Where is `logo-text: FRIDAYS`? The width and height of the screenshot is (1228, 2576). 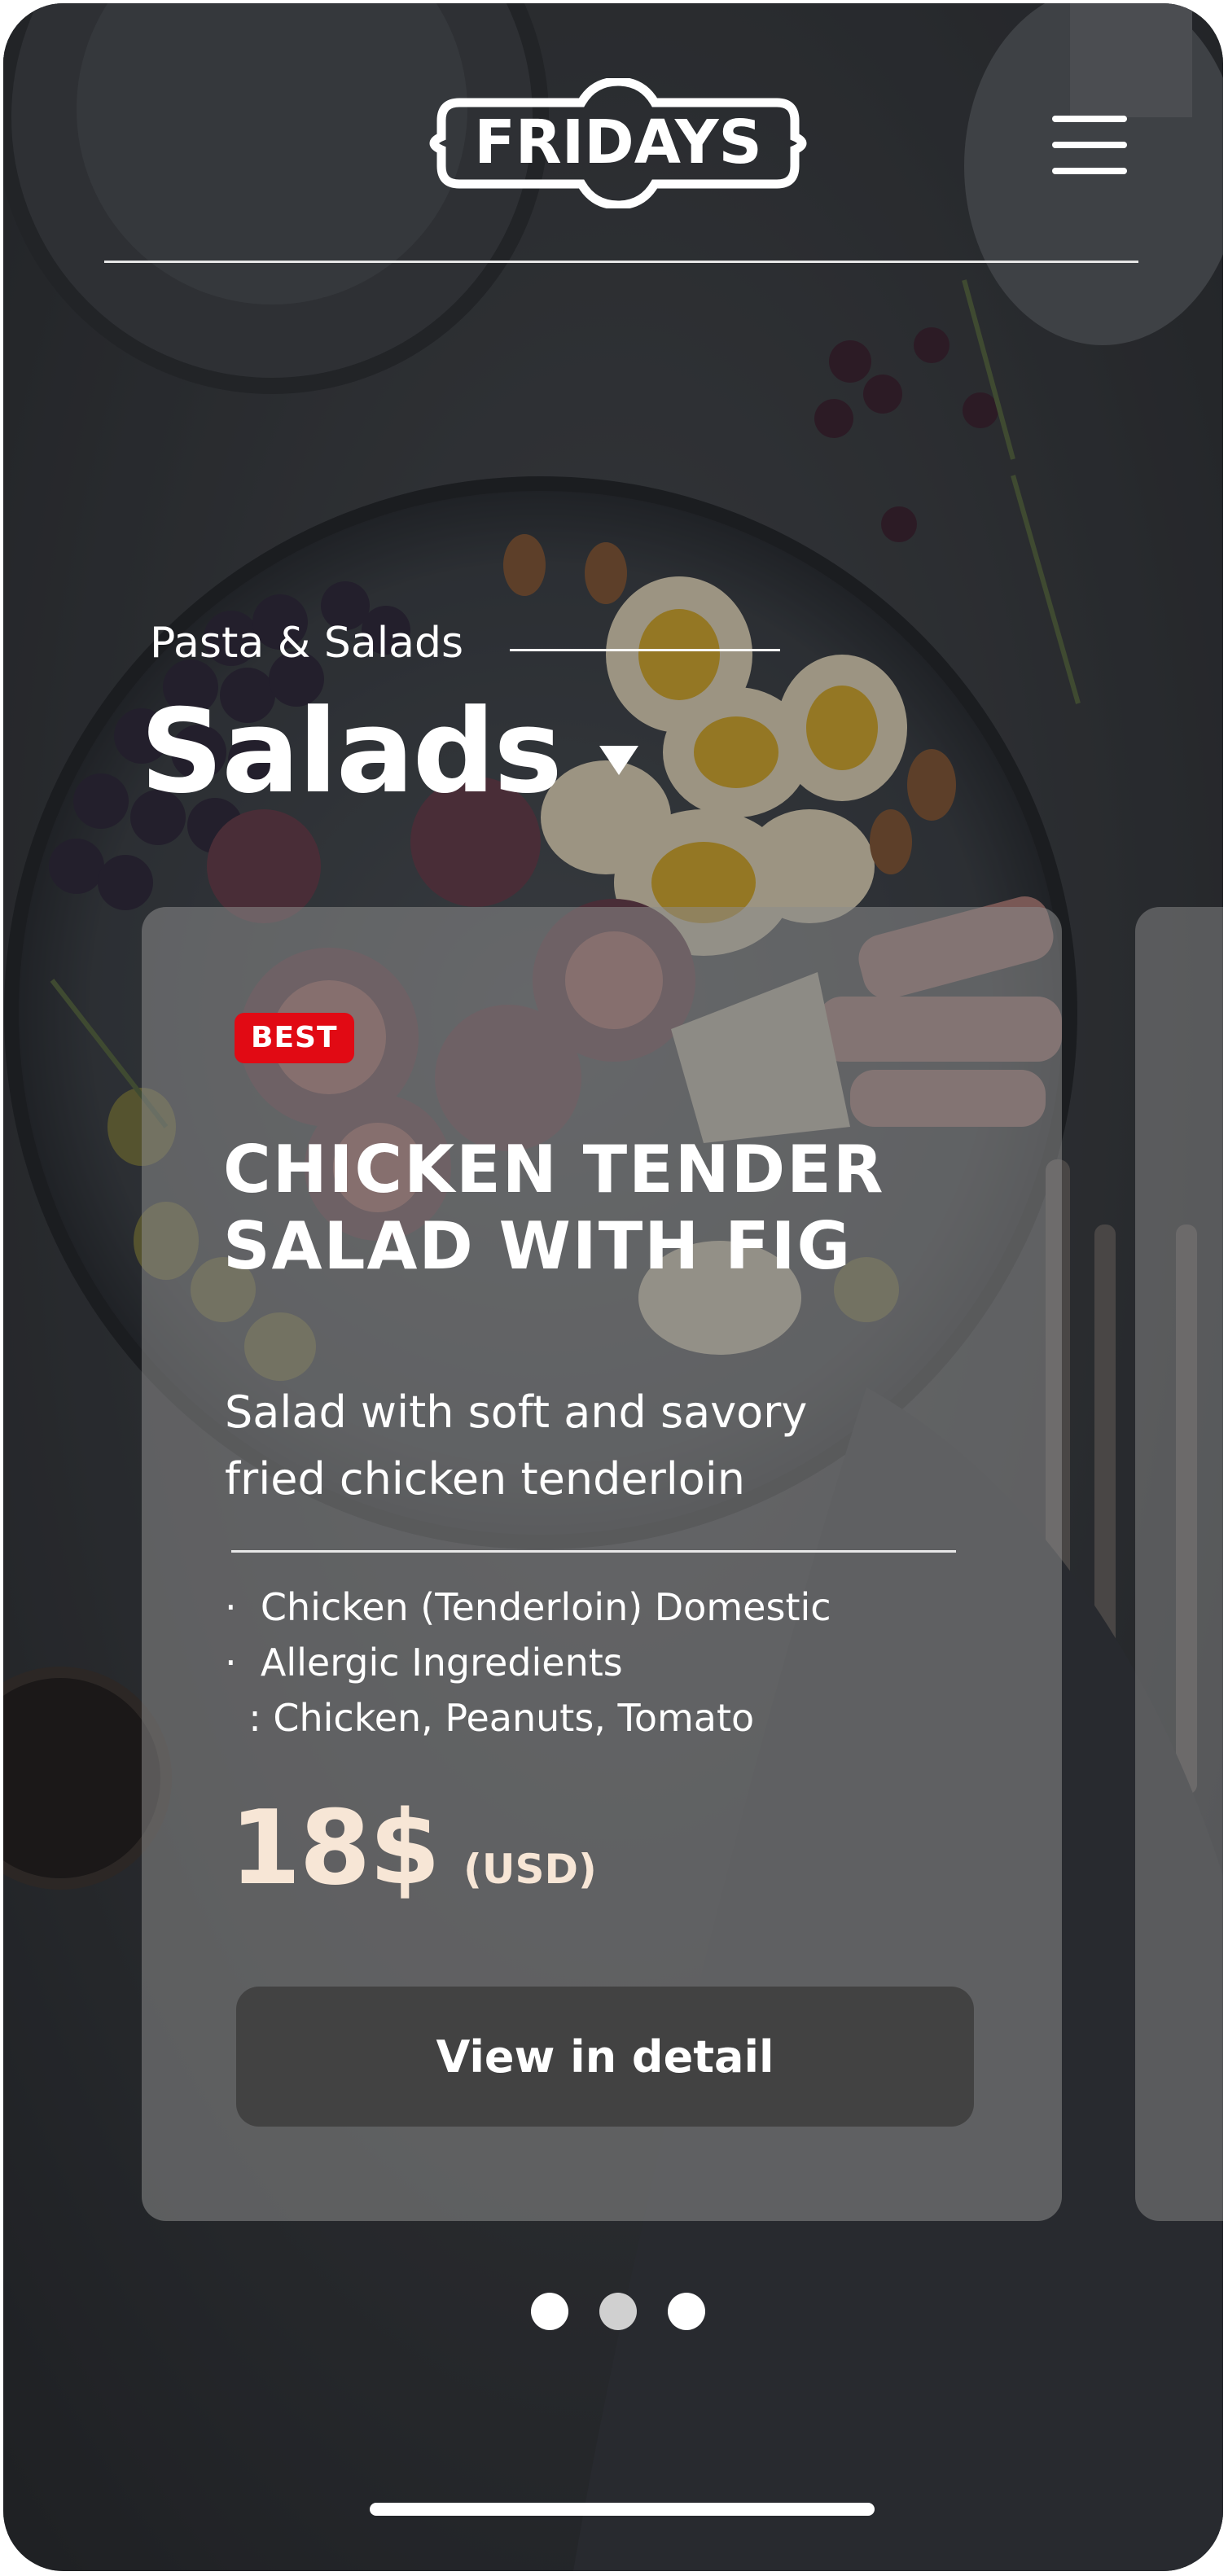 logo-text: FRIDAYS is located at coordinates (618, 142).